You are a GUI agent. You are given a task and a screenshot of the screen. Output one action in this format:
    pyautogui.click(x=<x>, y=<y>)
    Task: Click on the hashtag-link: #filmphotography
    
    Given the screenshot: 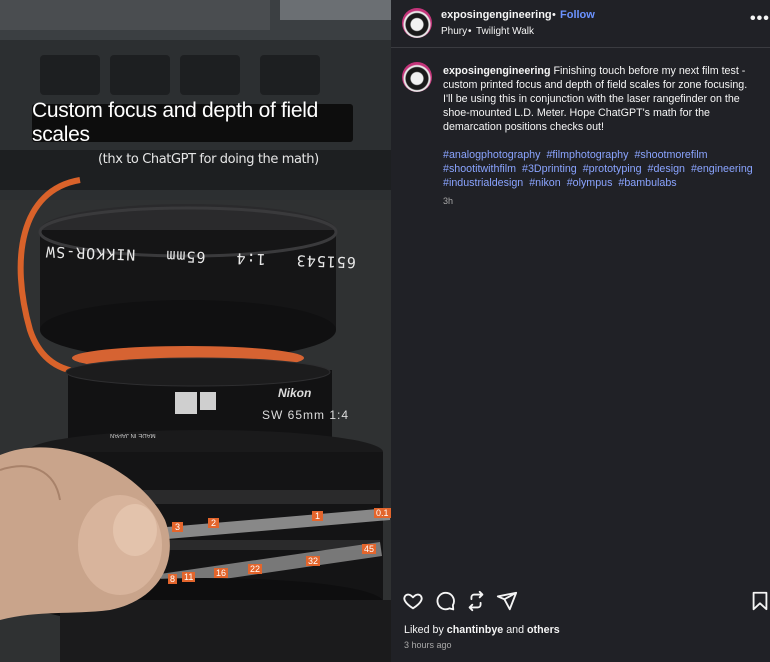 What is the action you would take?
    pyautogui.click(x=587, y=155)
    